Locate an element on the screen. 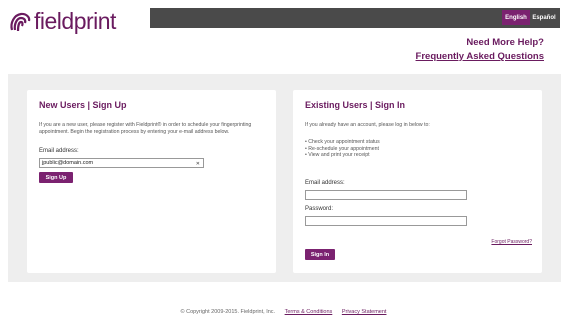  password-label: Password: is located at coordinates (319, 209).